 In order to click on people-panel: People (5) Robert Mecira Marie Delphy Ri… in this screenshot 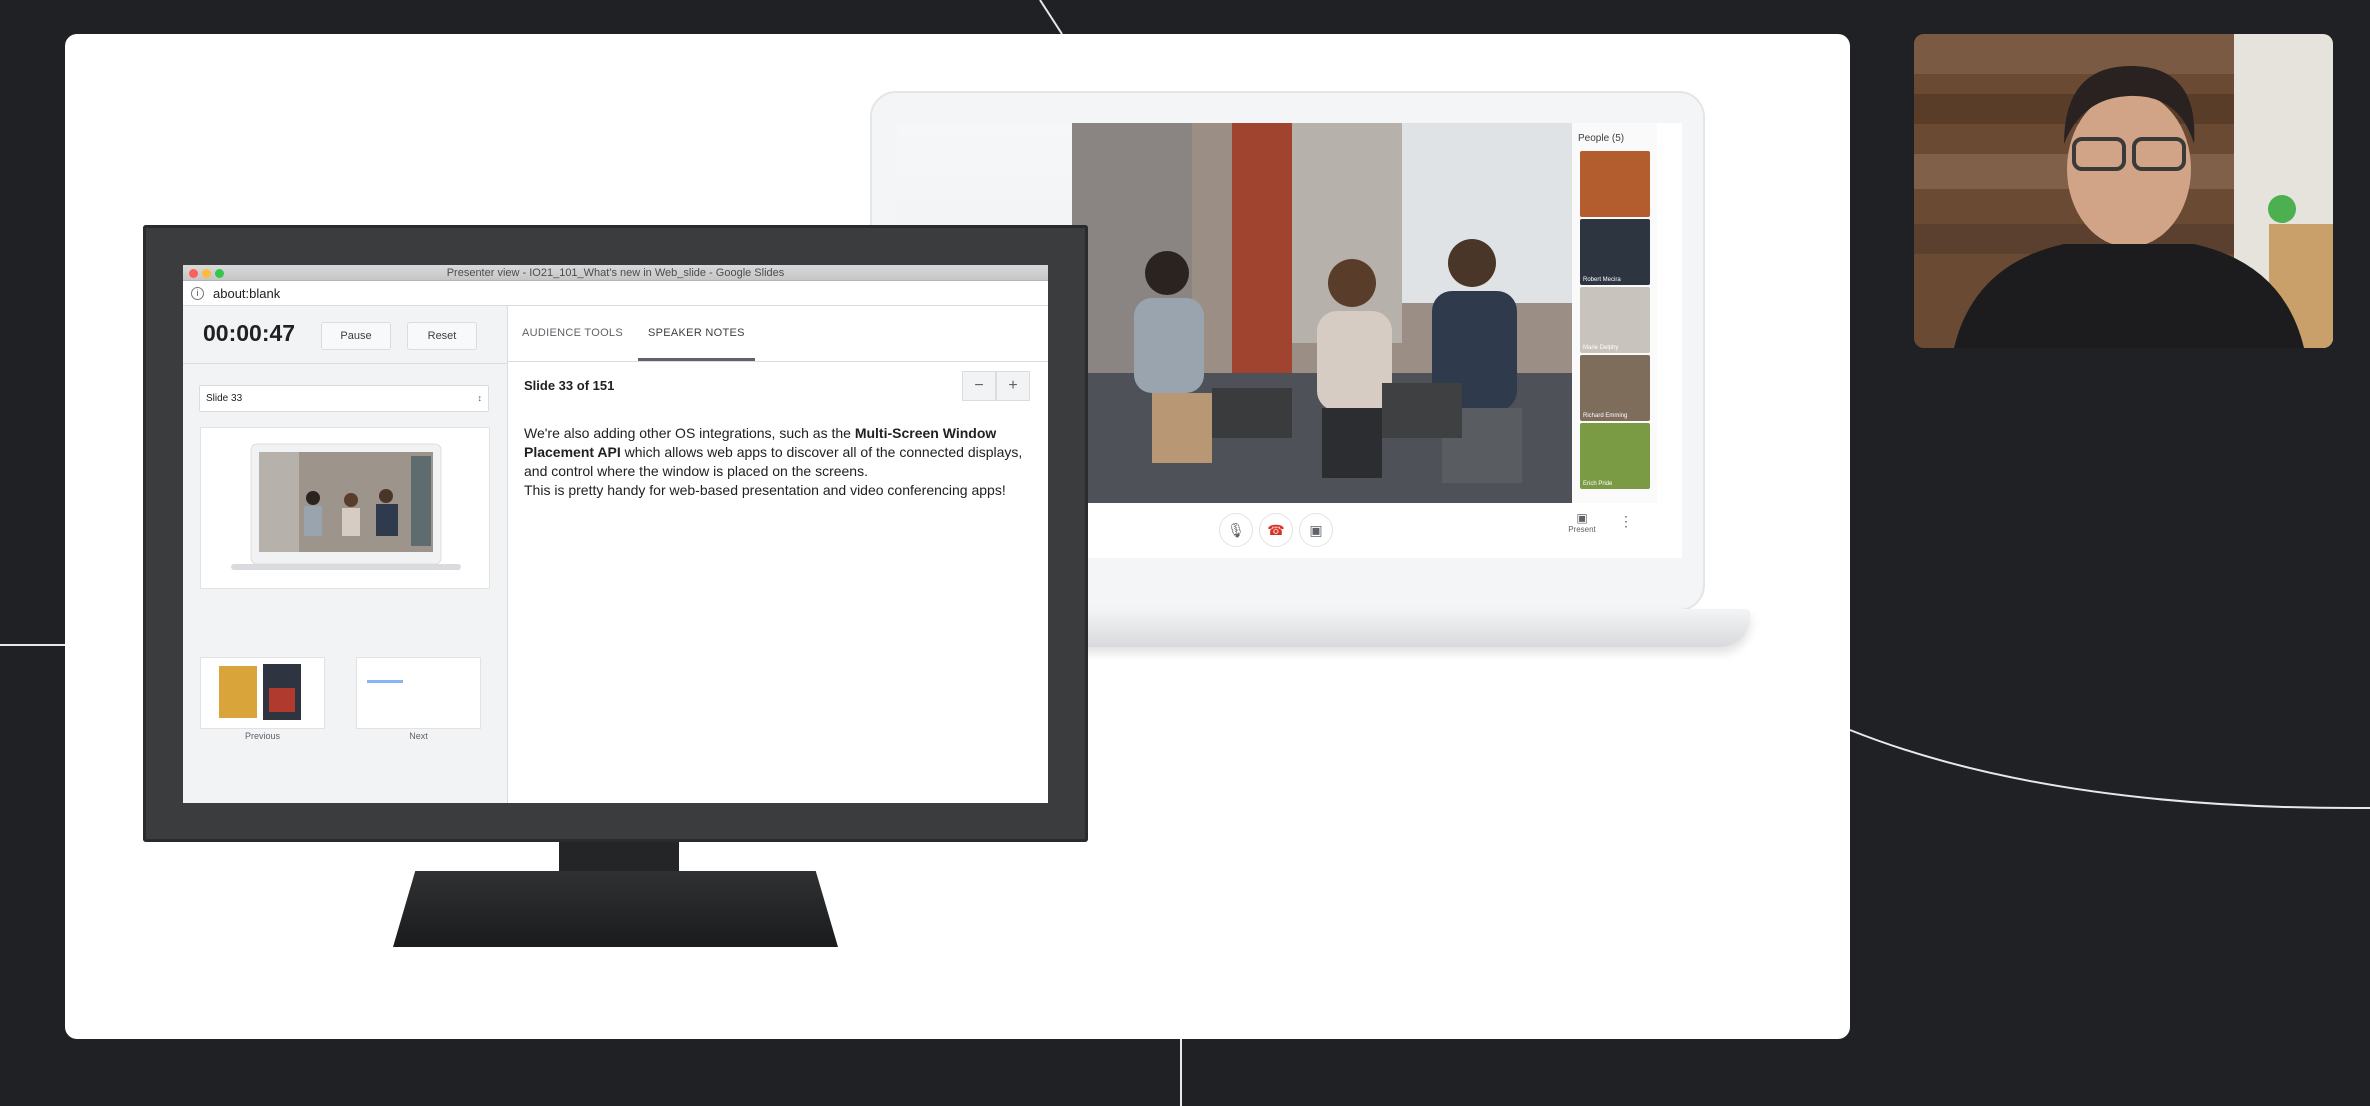, I will do `click(1614, 313)`.